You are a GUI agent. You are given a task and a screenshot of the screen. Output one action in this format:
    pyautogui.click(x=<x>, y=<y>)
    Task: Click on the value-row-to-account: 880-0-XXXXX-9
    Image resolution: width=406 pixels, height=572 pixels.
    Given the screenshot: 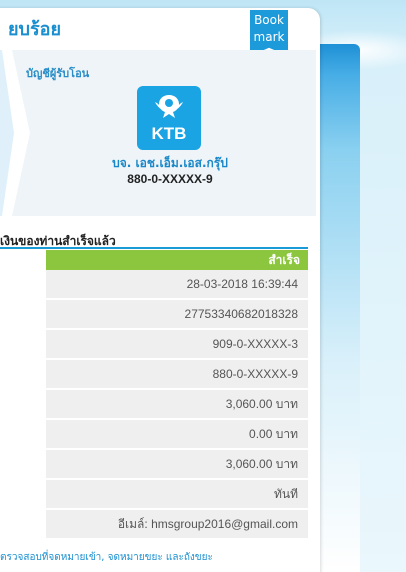 What is the action you would take?
    pyautogui.click(x=177, y=374)
    